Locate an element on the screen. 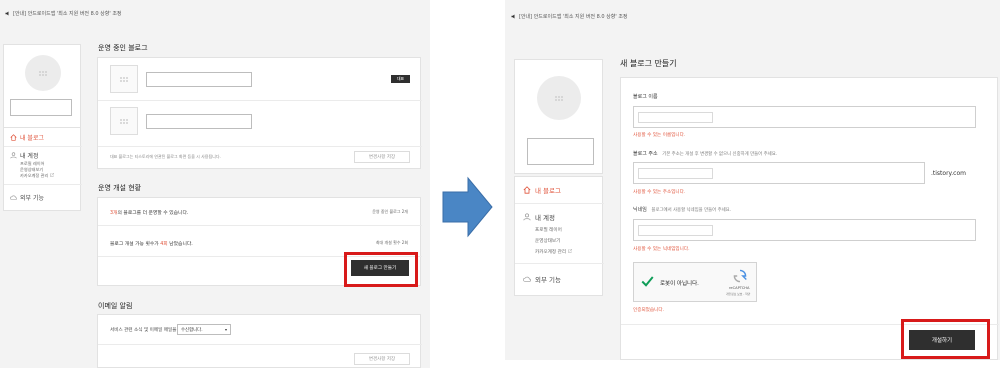 The height and width of the screenshot is (368, 1000). primary-badge: 대표 is located at coordinates (400, 79).